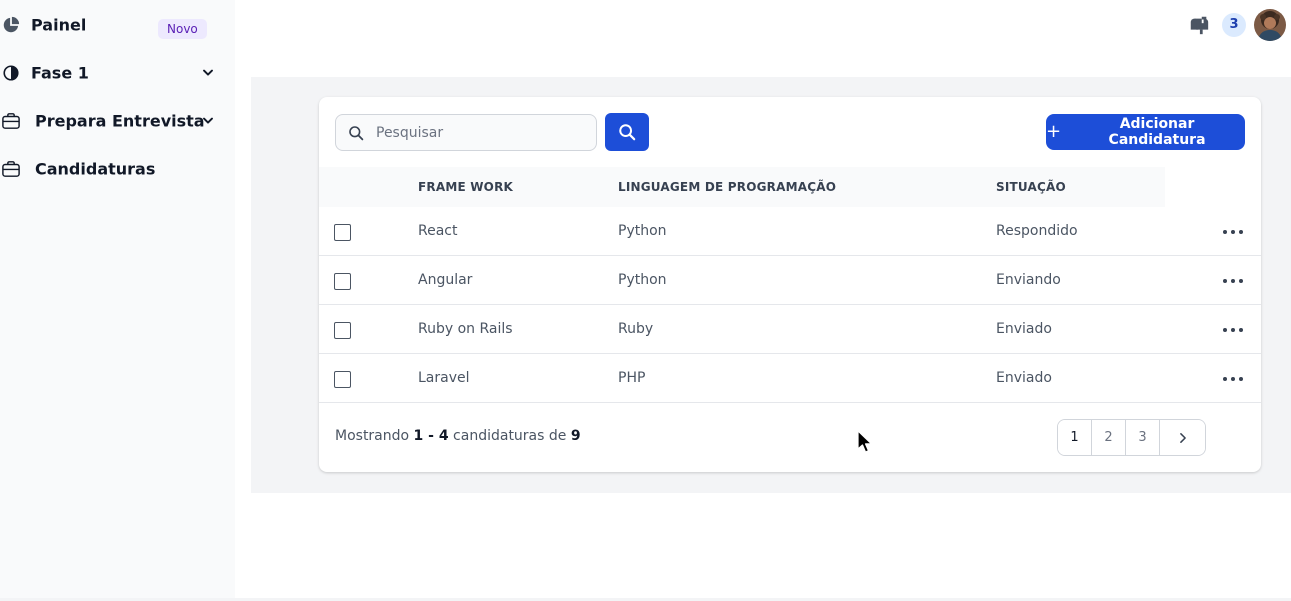 The height and width of the screenshot is (601, 1291). Describe the element at coordinates (117, 73) in the screenshot. I see `sidebar-item-fase-1: Fase 1` at that location.